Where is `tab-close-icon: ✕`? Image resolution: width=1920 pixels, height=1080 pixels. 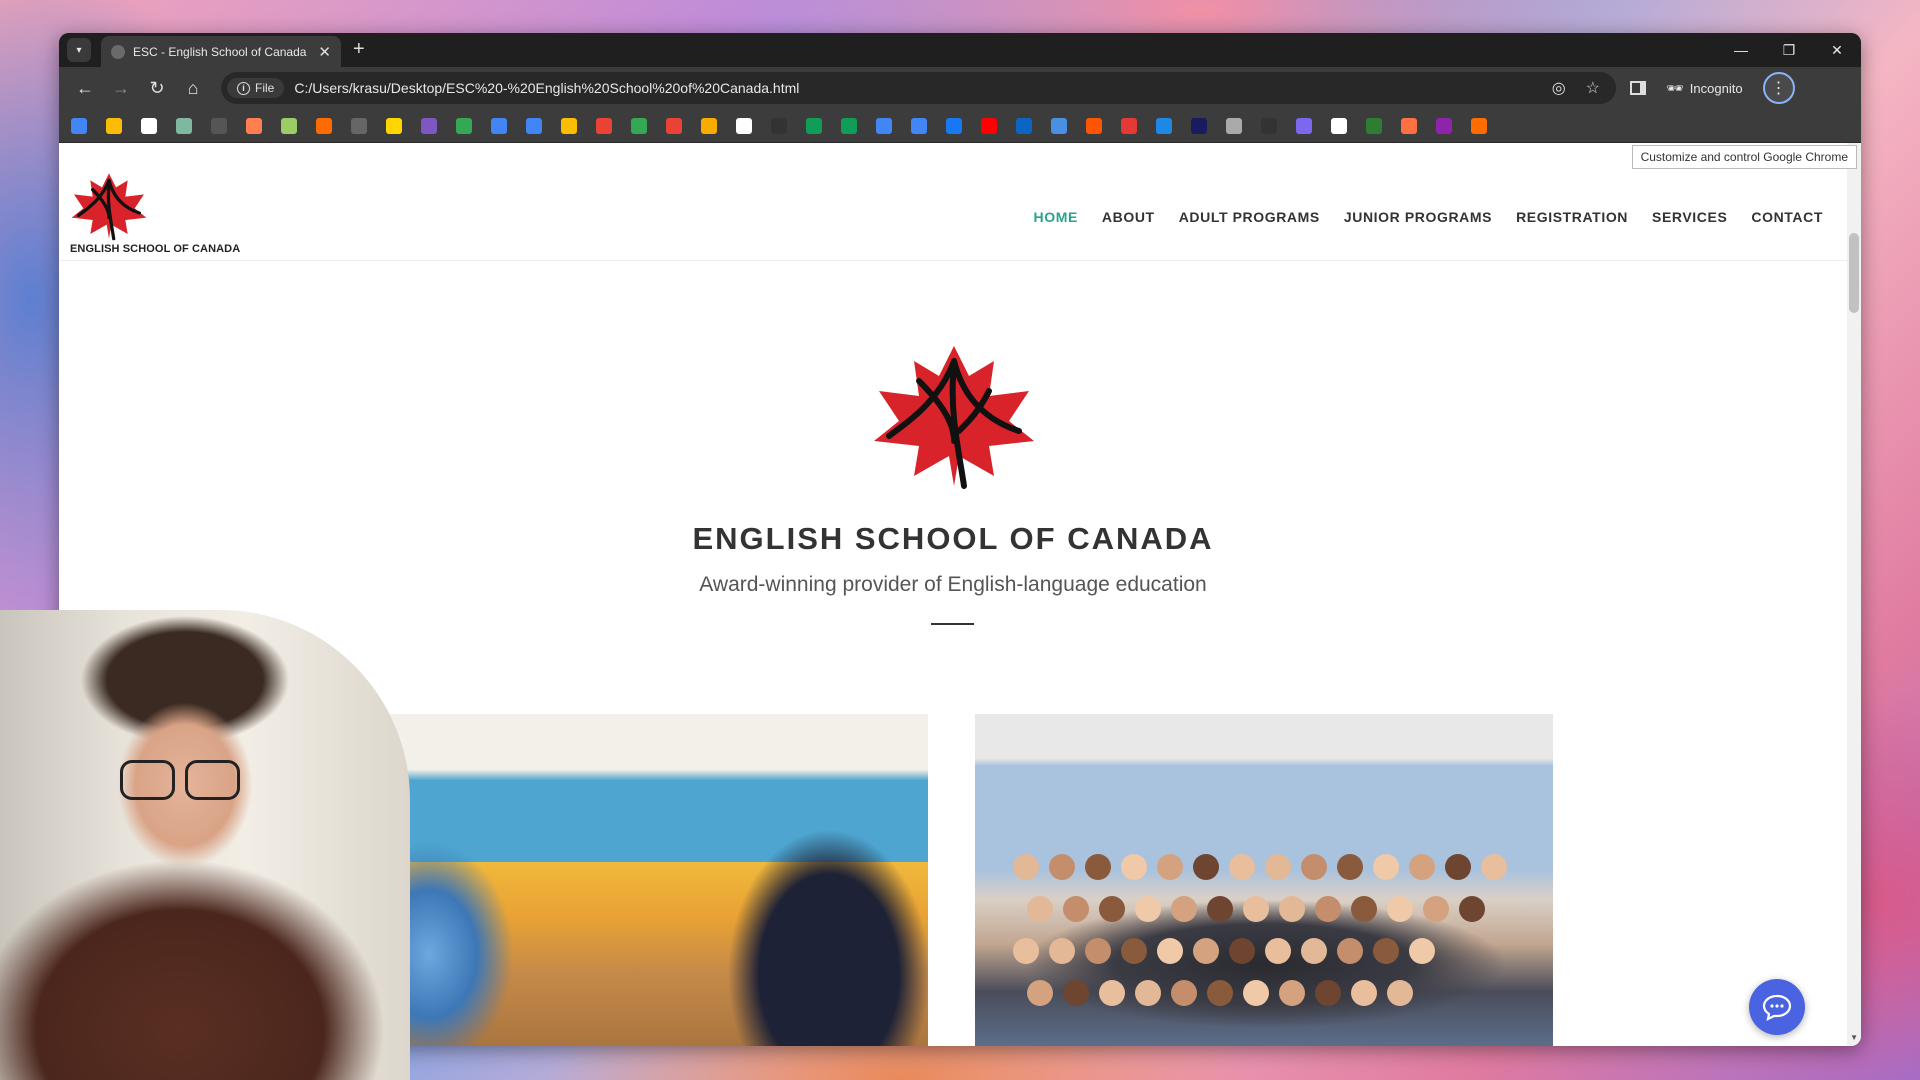
tab-close-icon: ✕ is located at coordinates (324, 52).